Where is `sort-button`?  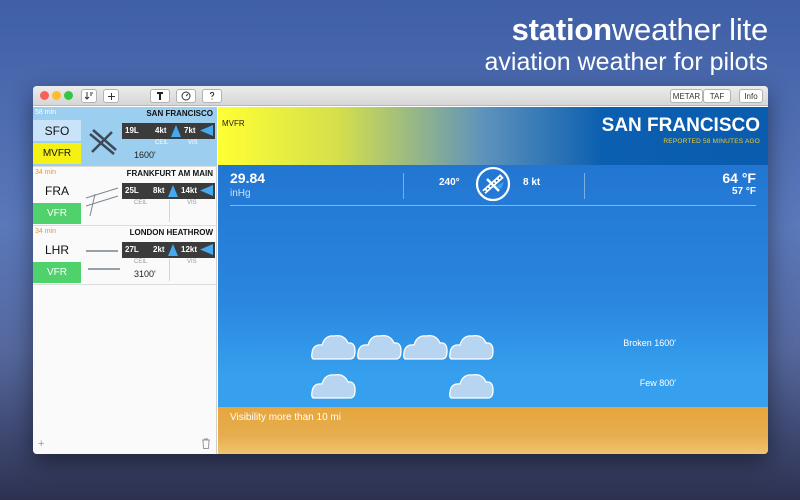
sort-button is located at coordinates (89, 96).